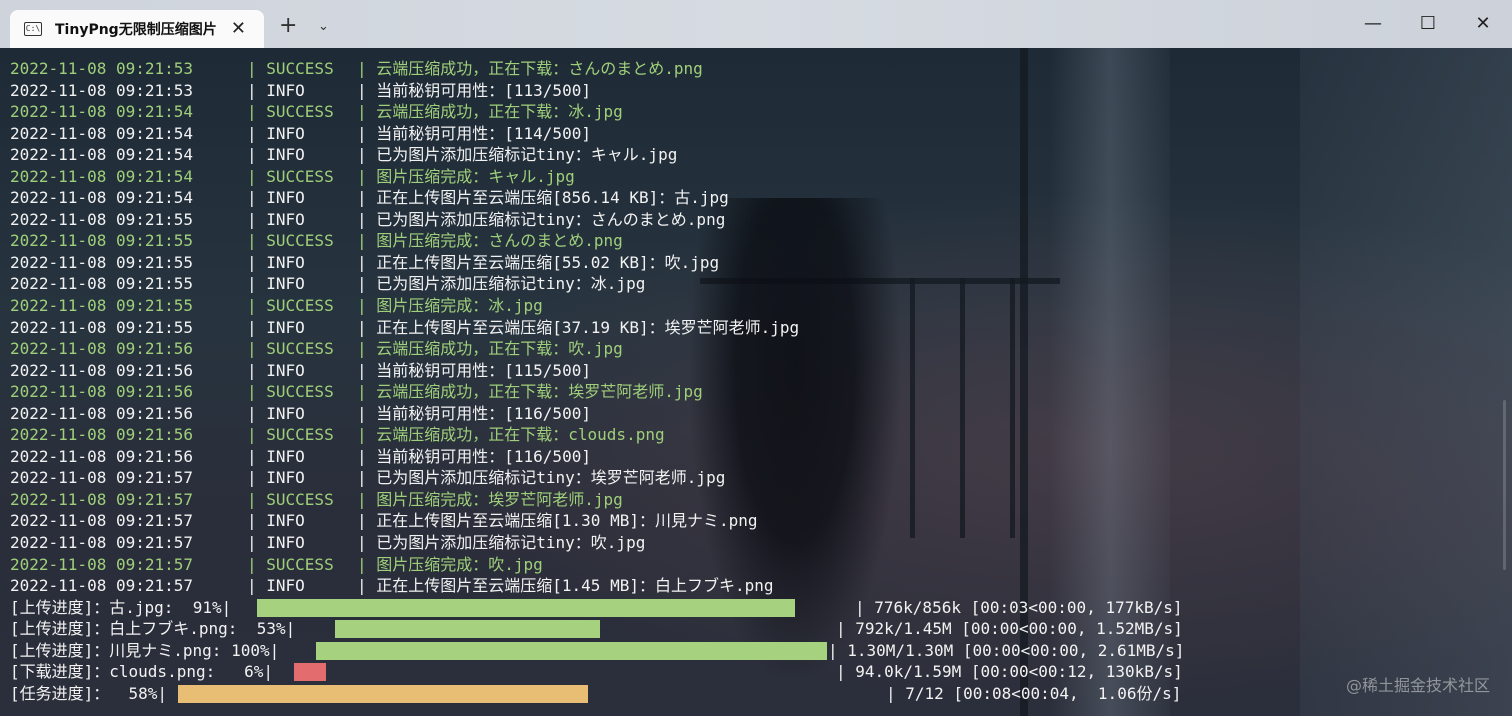 The height and width of the screenshot is (716, 1512). I want to click on log-message-text: 已为图片添加压缩标记tiny：埃罗芒阿老师.jpg, so click(551, 478).